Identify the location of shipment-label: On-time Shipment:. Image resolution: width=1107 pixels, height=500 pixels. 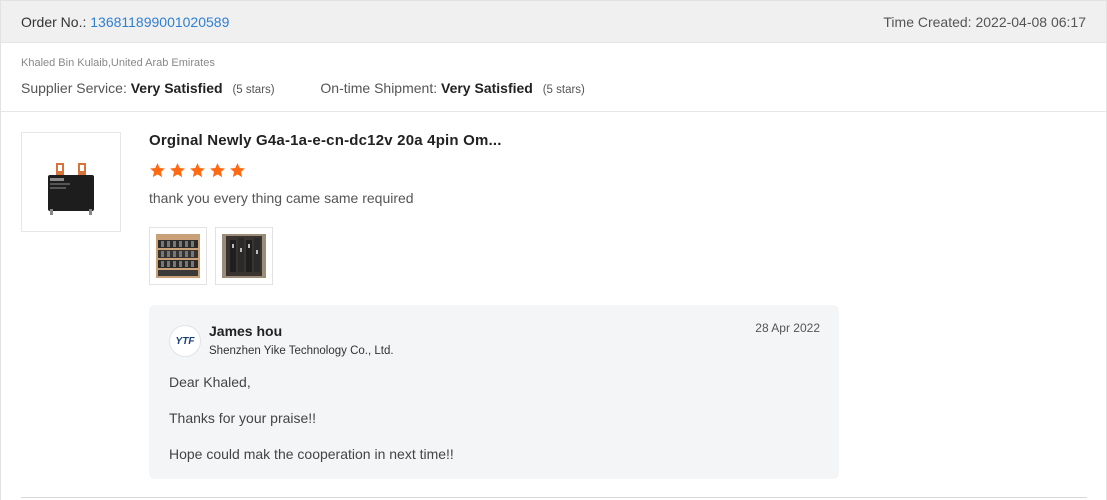
(379, 88).